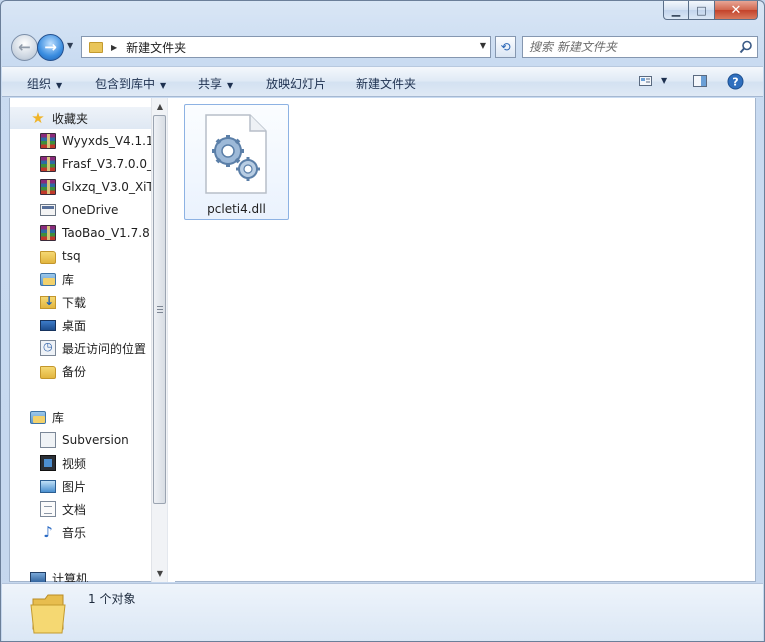 The height and width of the screenshot is (642, 765). I want to click on sidebar-item-label: Wyyxds_V4.1.1.1, so click(106, 141).